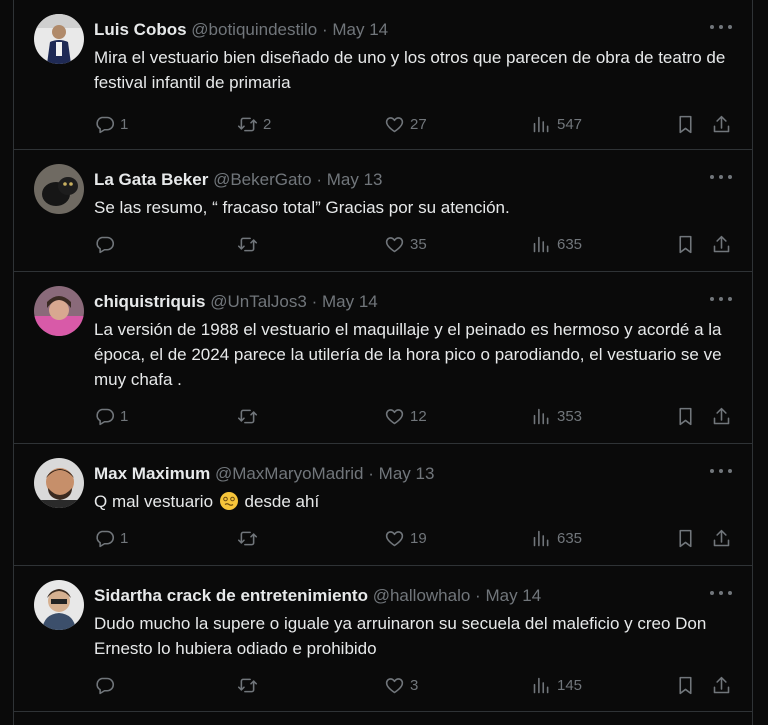  Describe the element at coordinates (289, 473) in the screenshot. I see `user-handle: @MaxMaryoMadrid` at that location.